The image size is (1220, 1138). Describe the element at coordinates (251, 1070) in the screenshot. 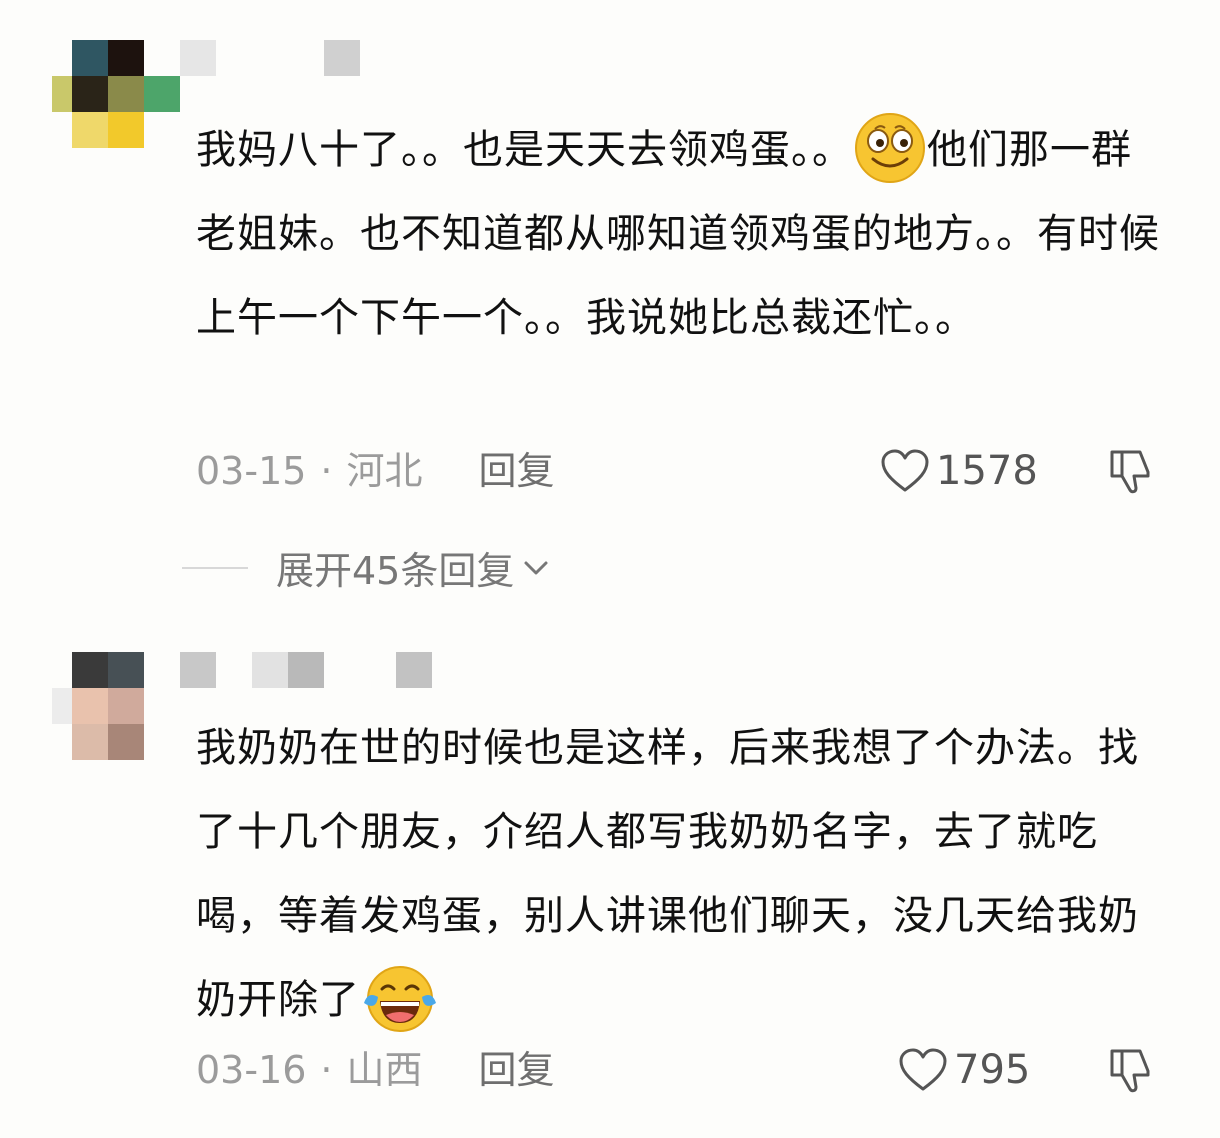

I see `comment-date: 03-16` at that location.